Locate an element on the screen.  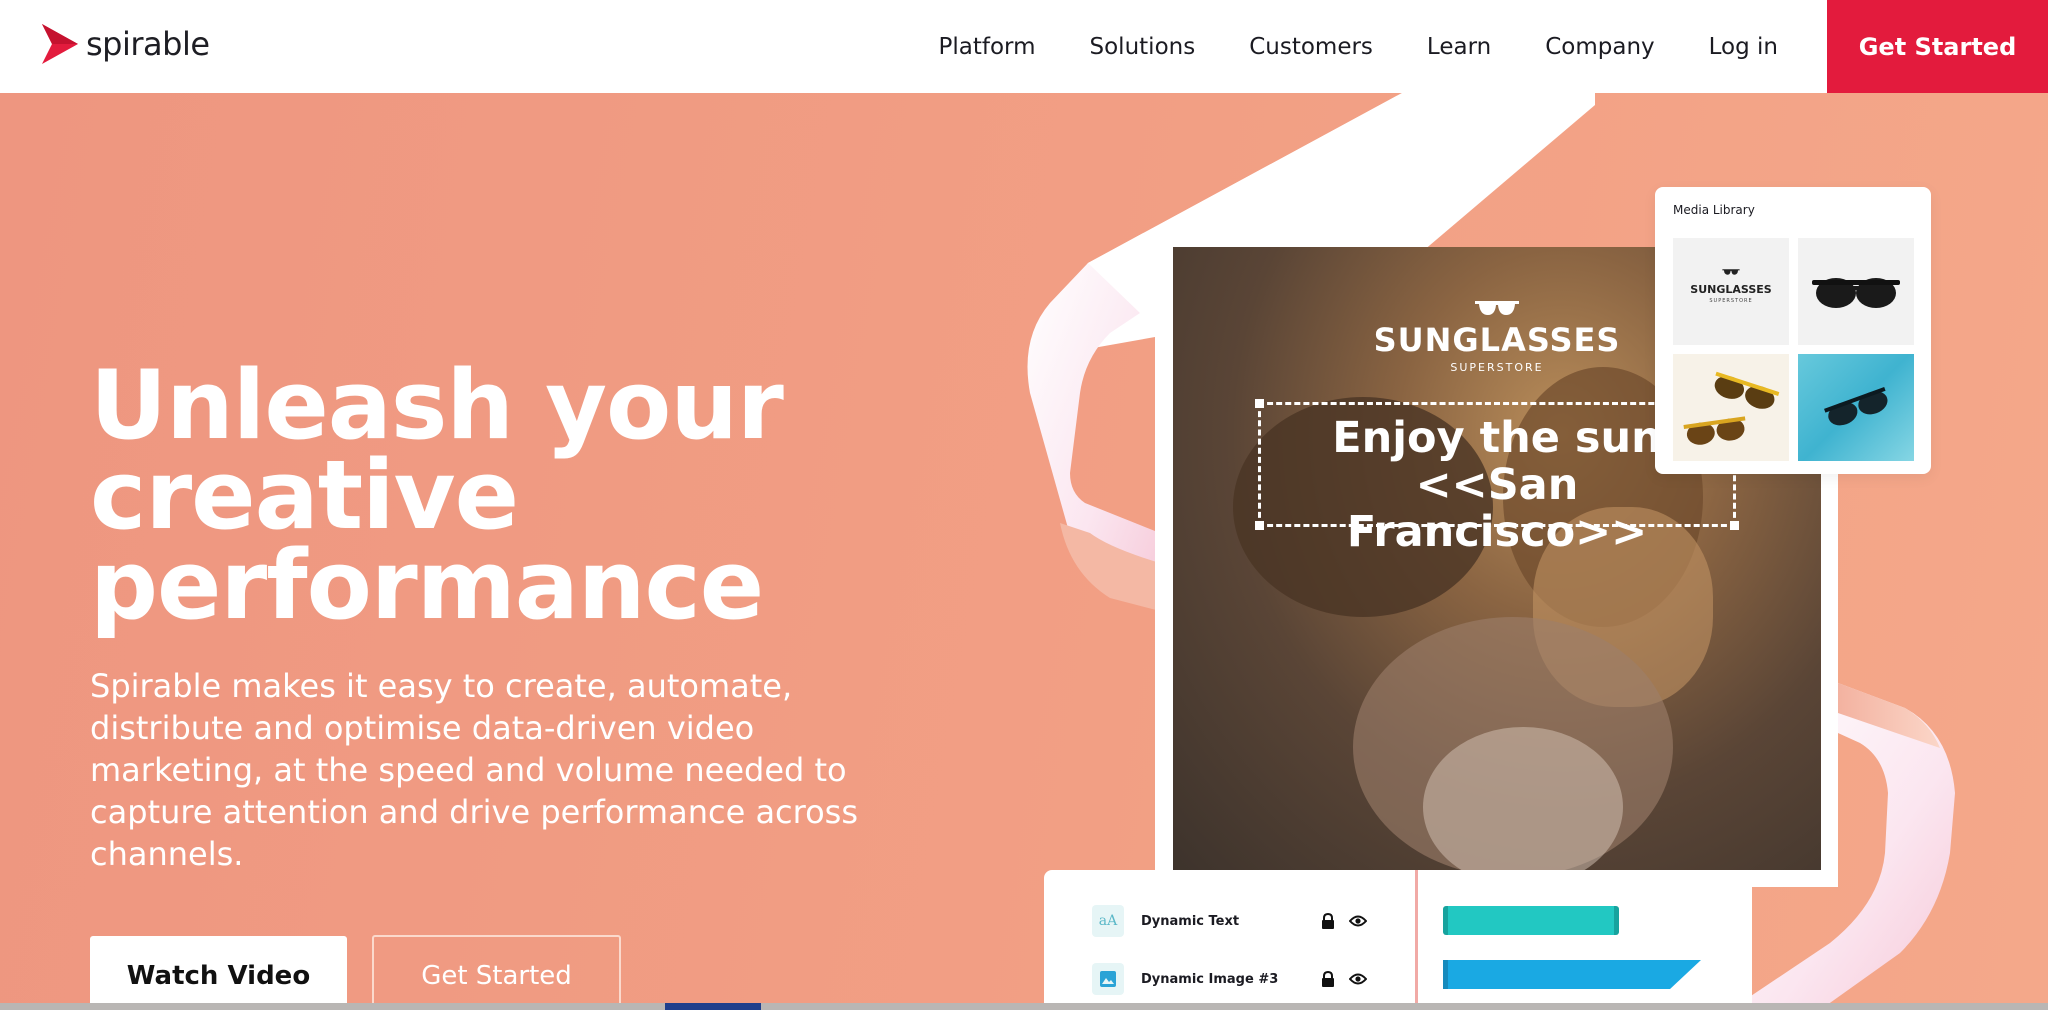
nav-customers: Customers is located at coordinates (1311, 47).